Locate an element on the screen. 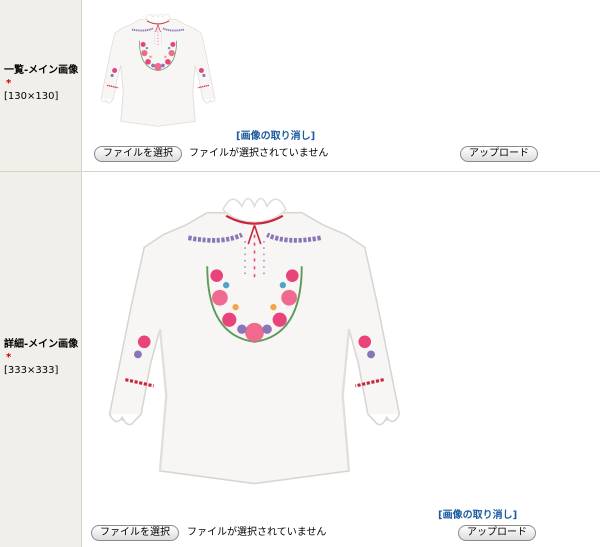  image-size-hint: [333×333] is located at coordinates (31, 370).